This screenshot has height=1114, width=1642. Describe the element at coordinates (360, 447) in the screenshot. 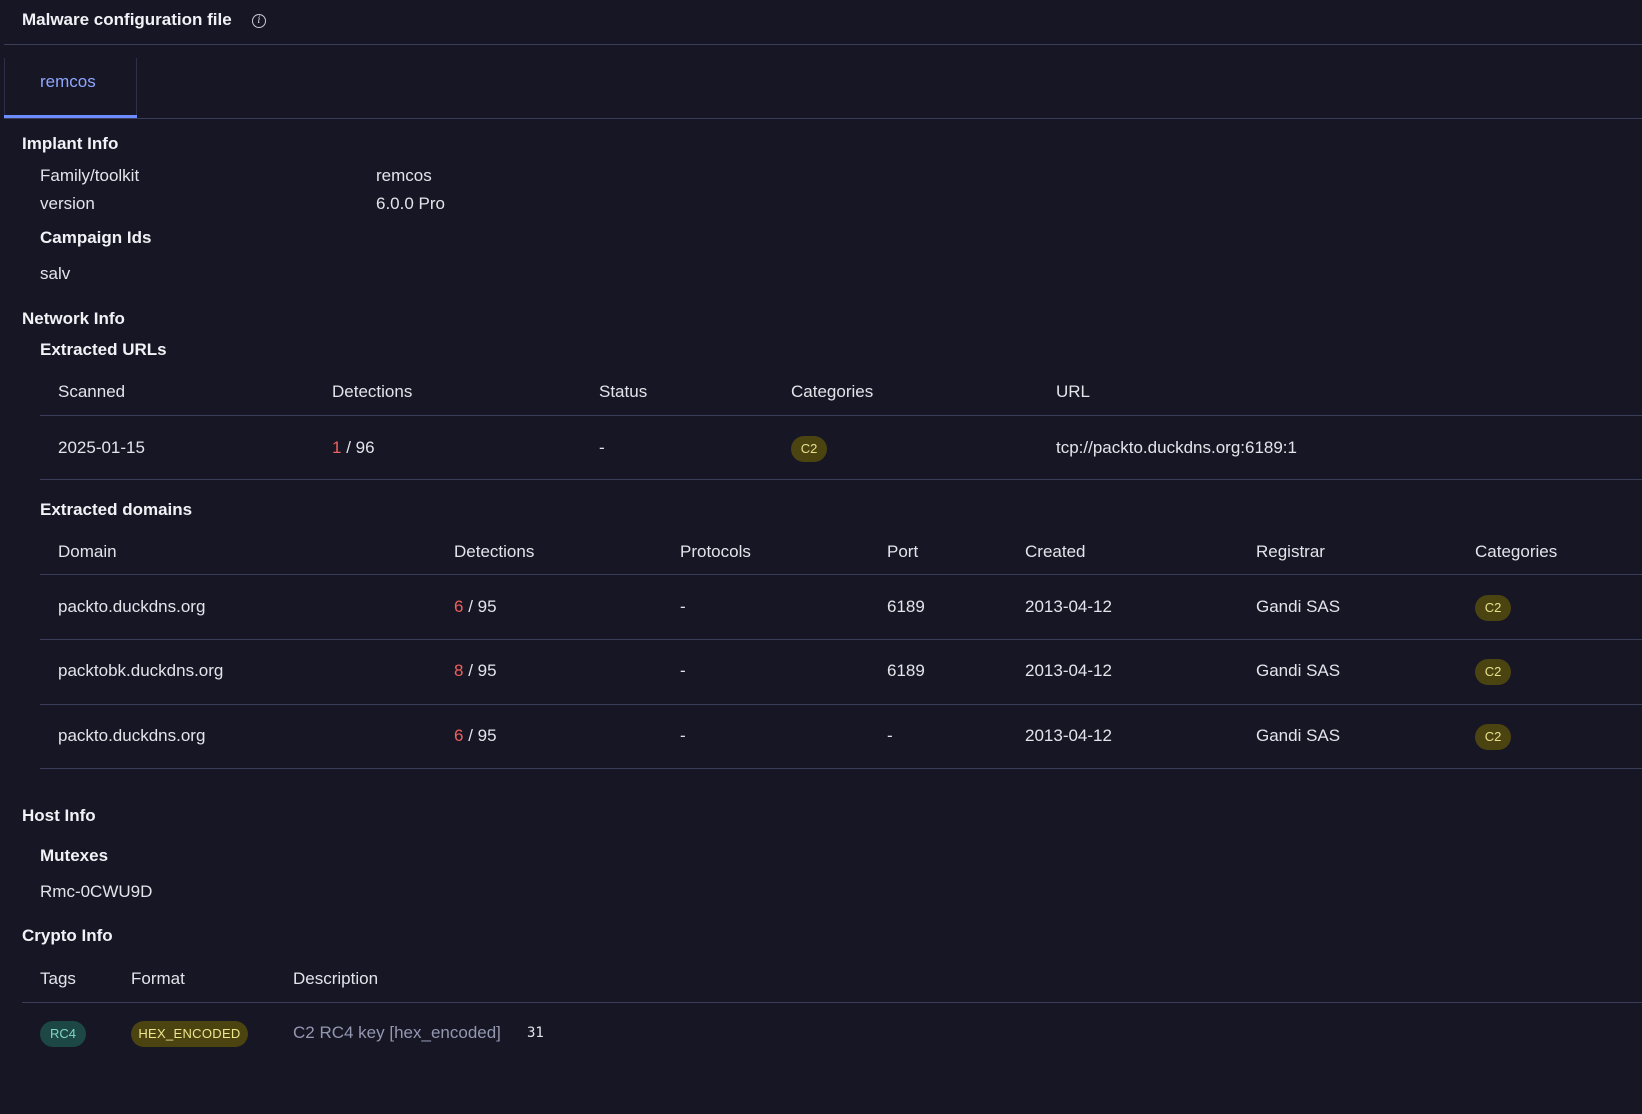

I see `url-detection-total: / 96` at that location.